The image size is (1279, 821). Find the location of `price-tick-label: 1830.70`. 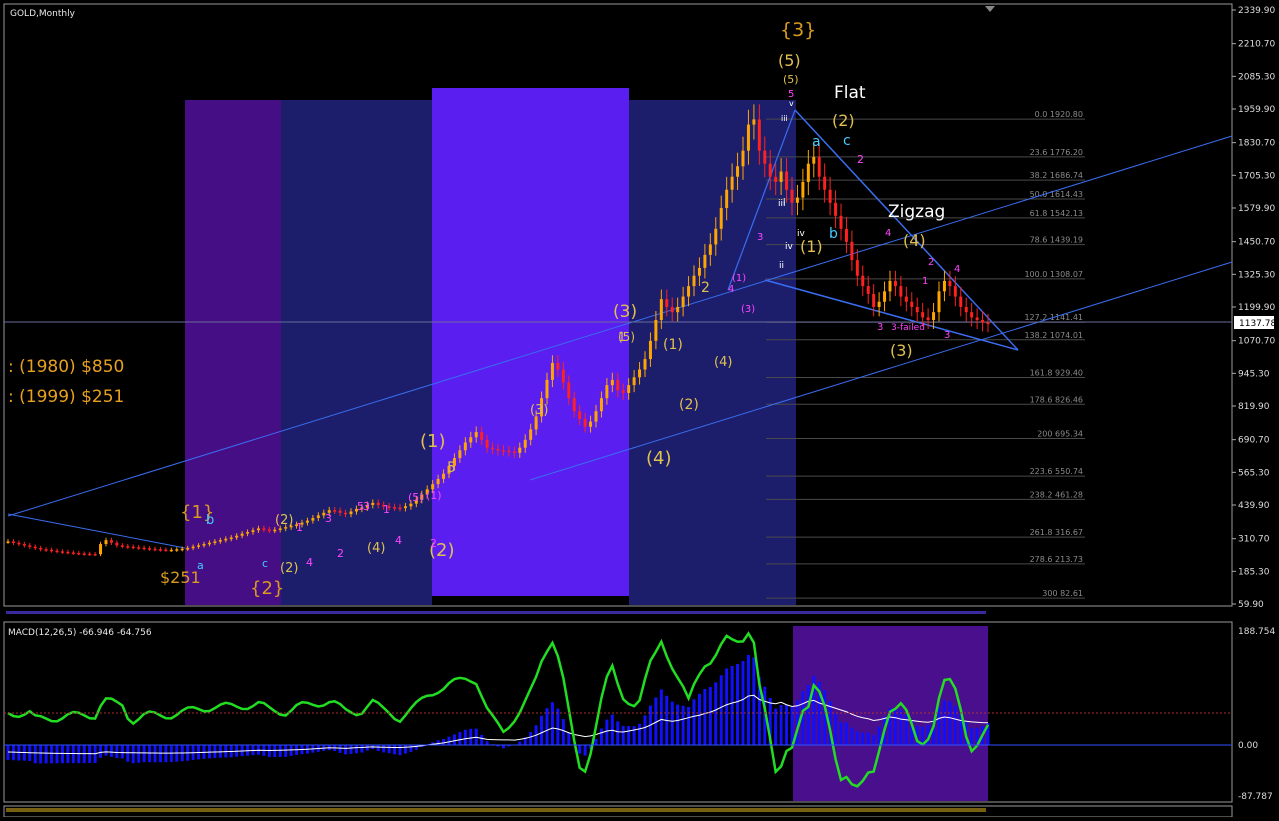

price-tick-label: 1830.70 is located at coordinates (1256, 144).